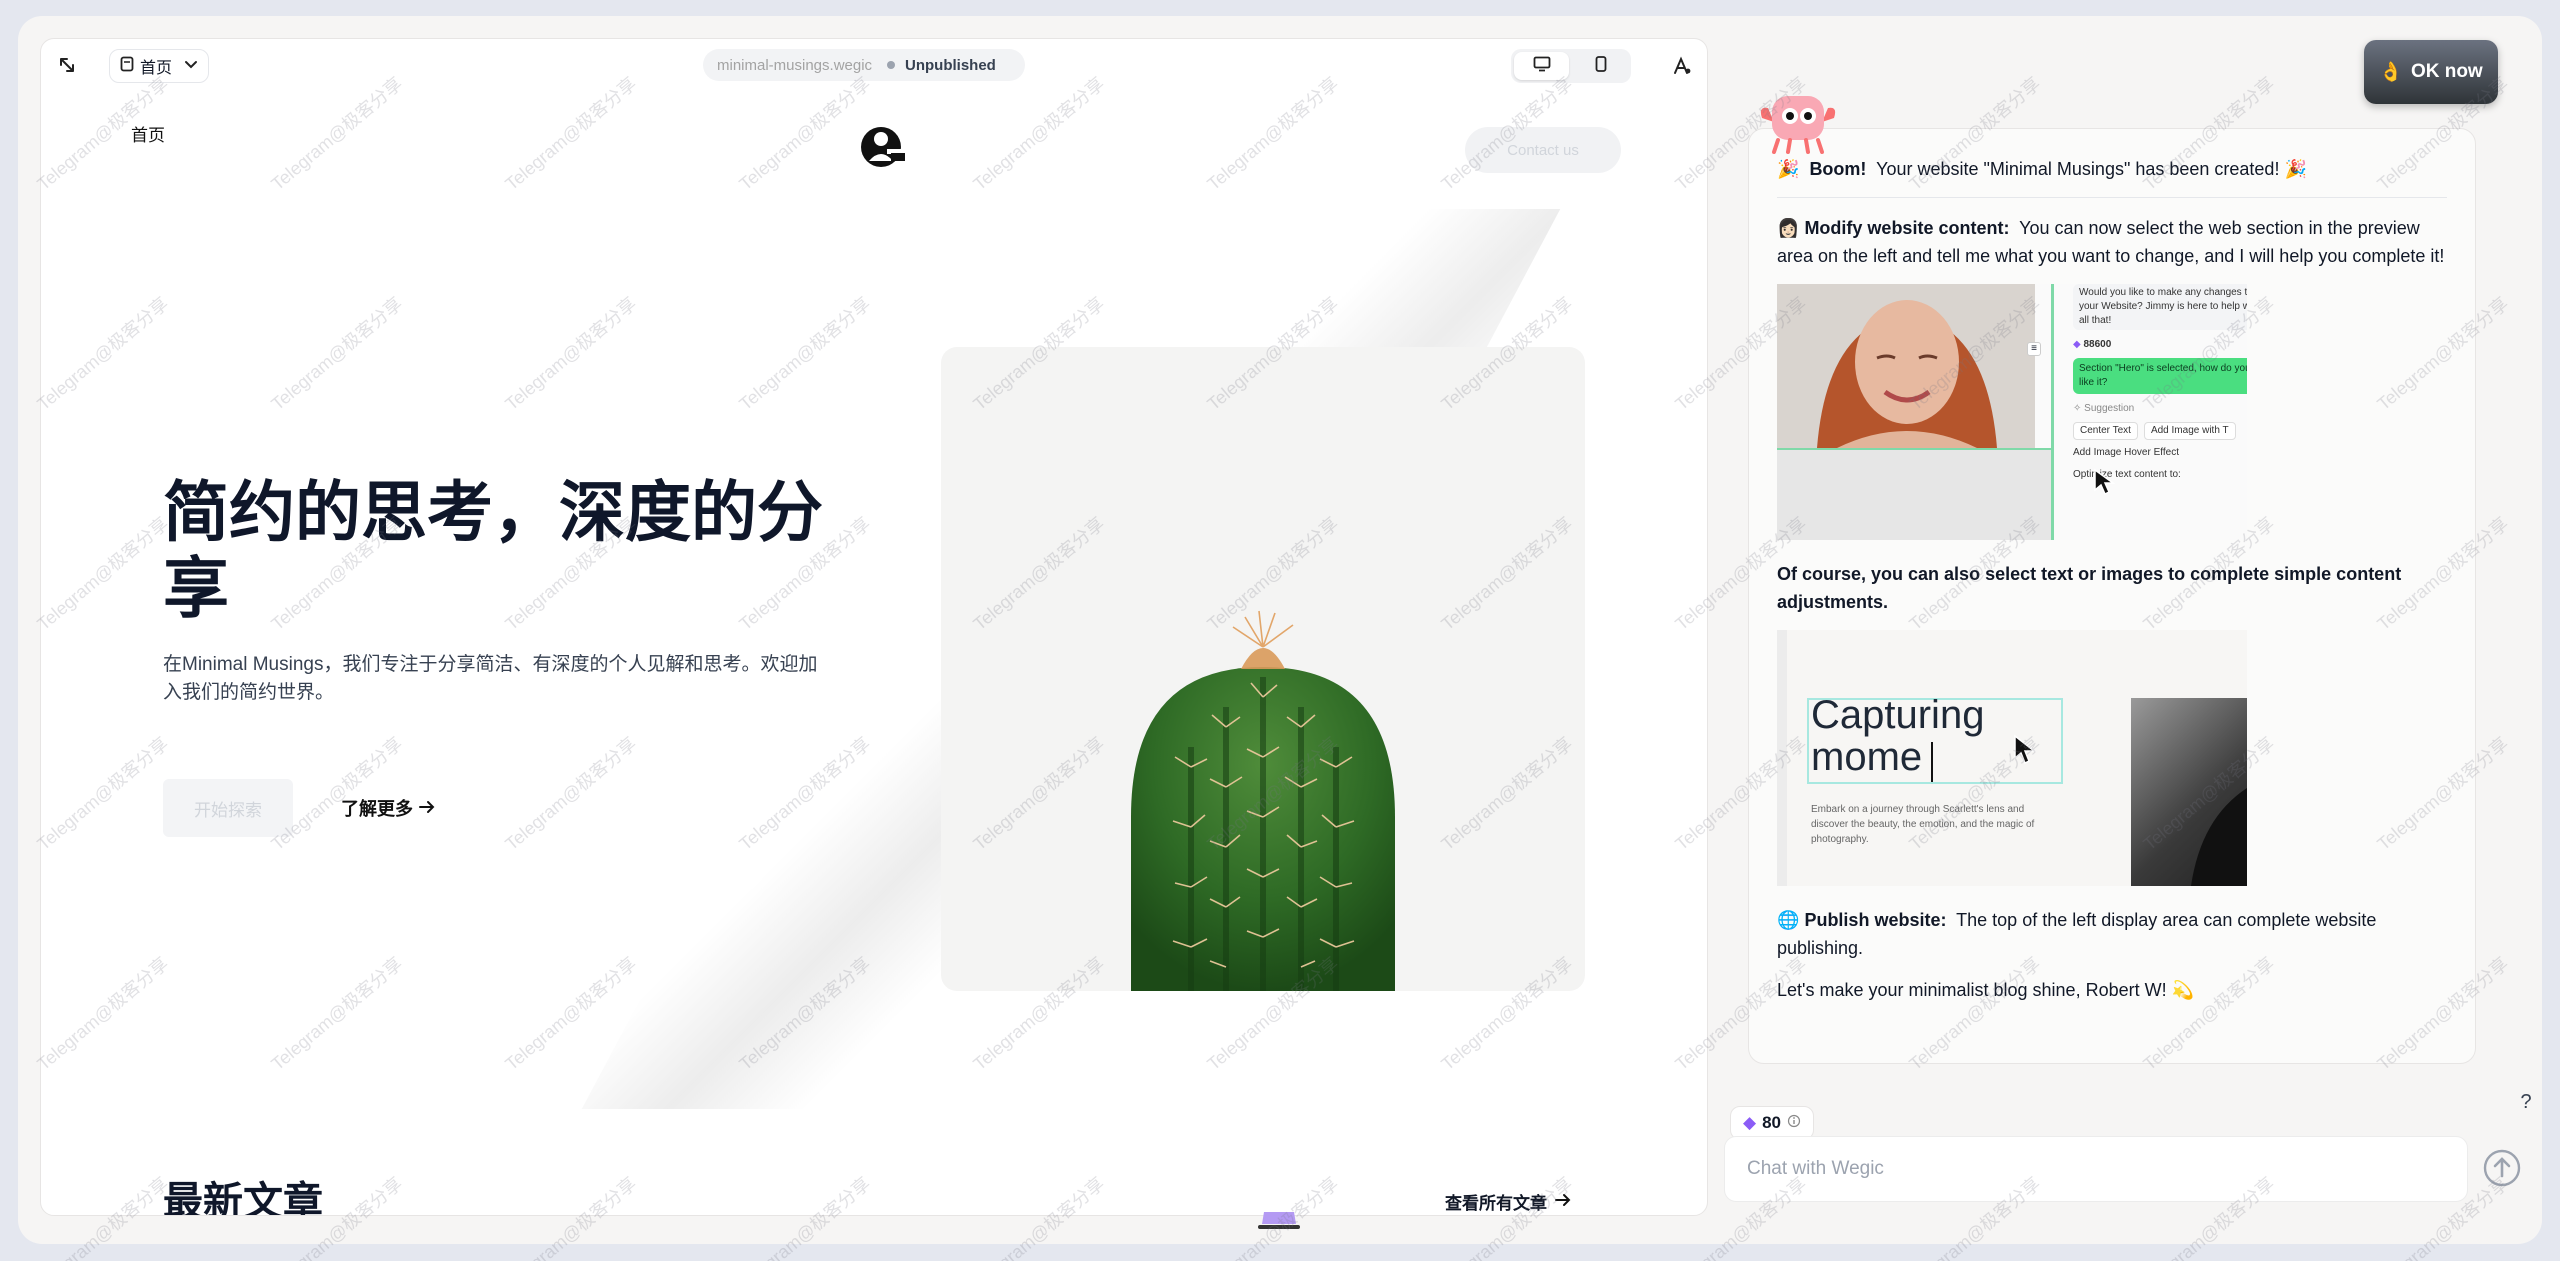 The width and height of the screenshot is (2560, 1261). Describe the element at coordinates (1907, 228) in the screenshot. I see `modify-bold: Modify website content:` at that location.